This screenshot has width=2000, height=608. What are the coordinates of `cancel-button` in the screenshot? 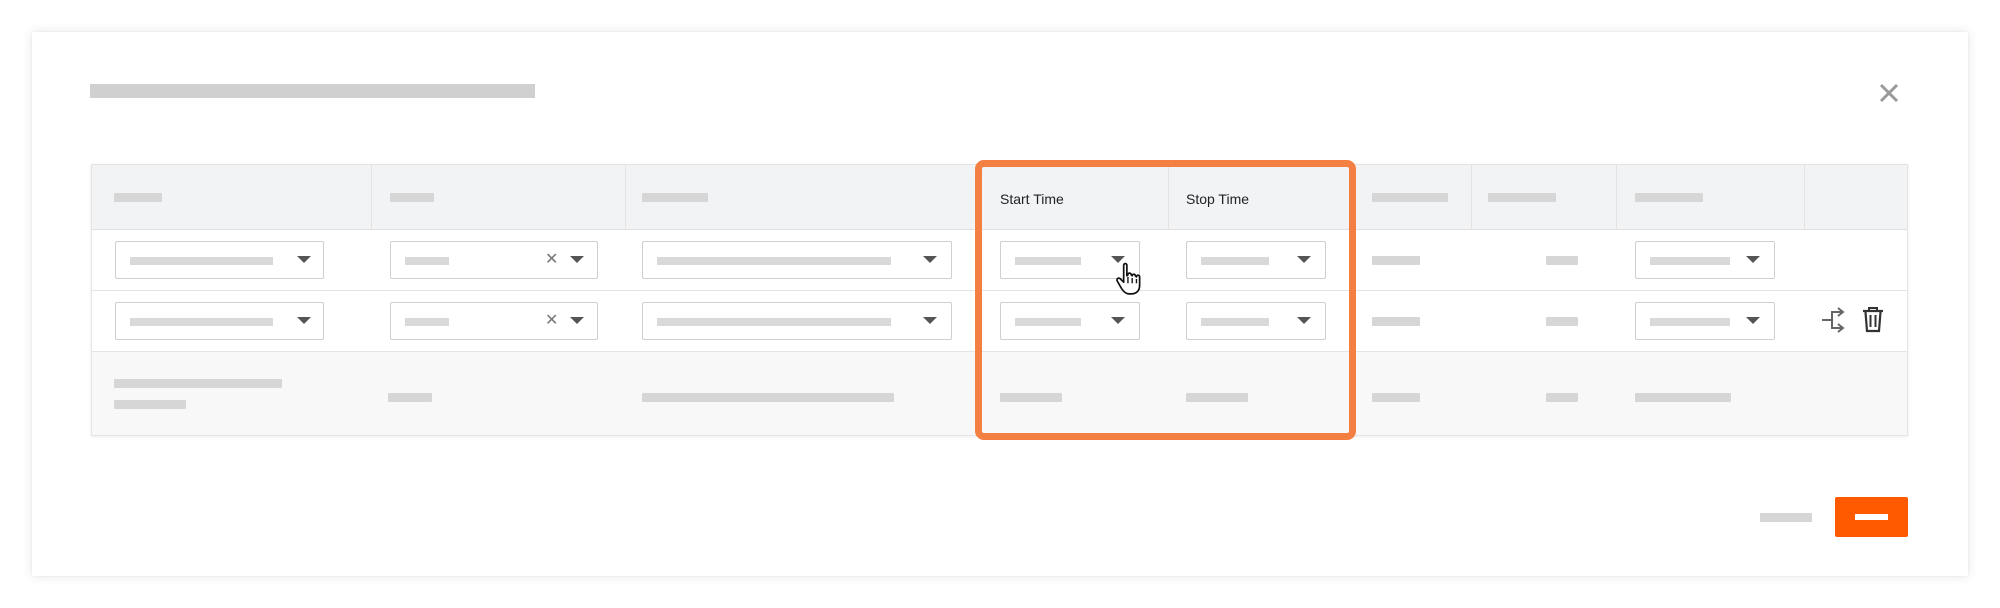 It's located at (1786, 517).